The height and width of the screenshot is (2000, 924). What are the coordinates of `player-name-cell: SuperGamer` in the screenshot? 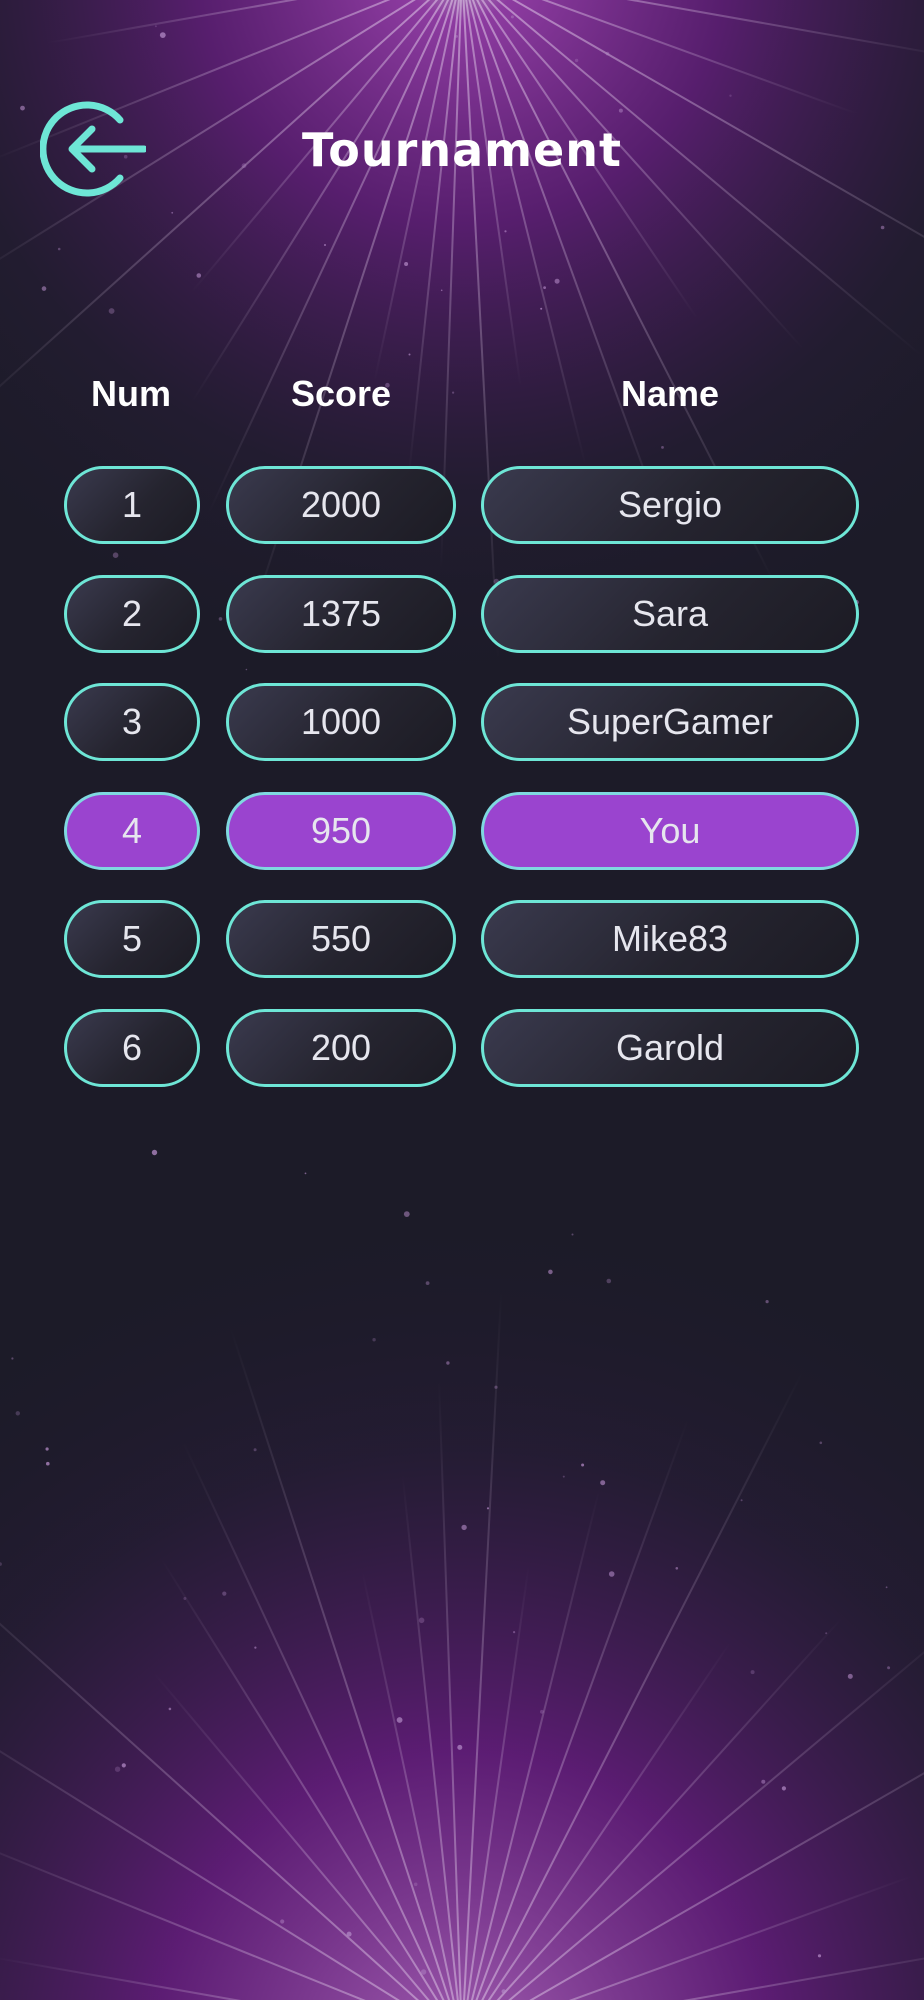 It's located at (670, 722).